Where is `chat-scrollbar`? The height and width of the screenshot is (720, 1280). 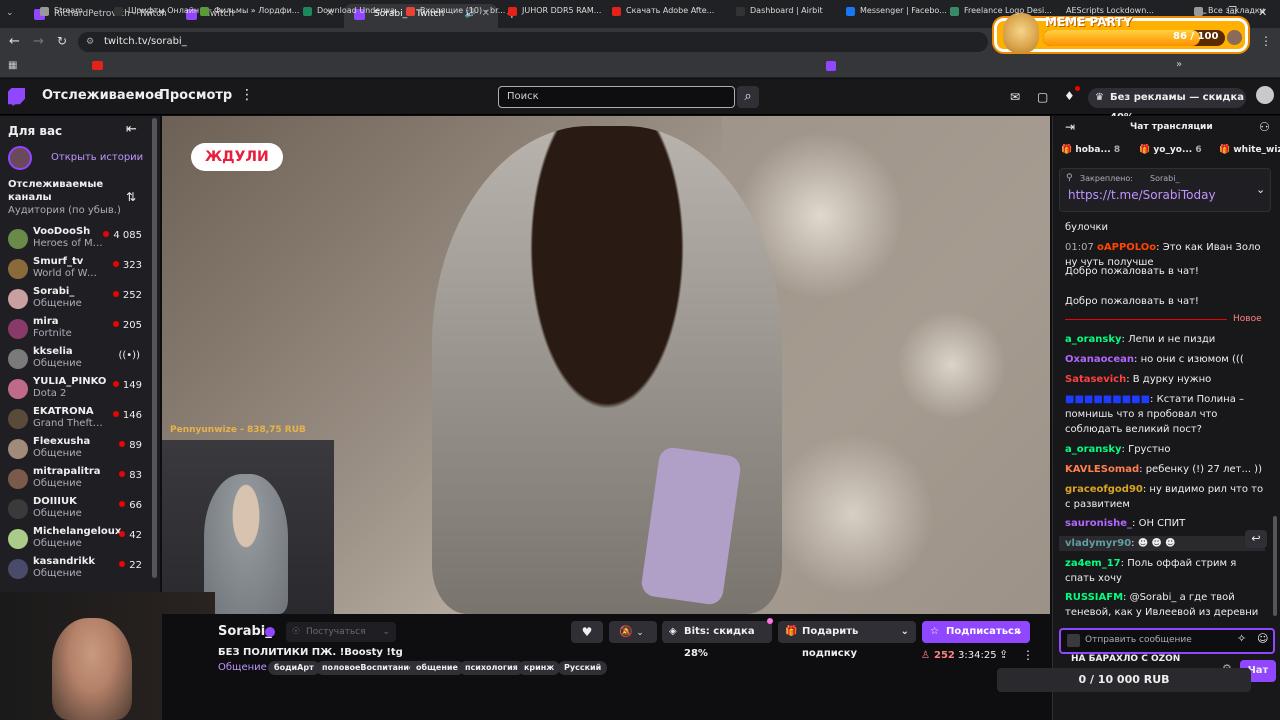
chat-scrollbar is located at coordinates (1275, 566).